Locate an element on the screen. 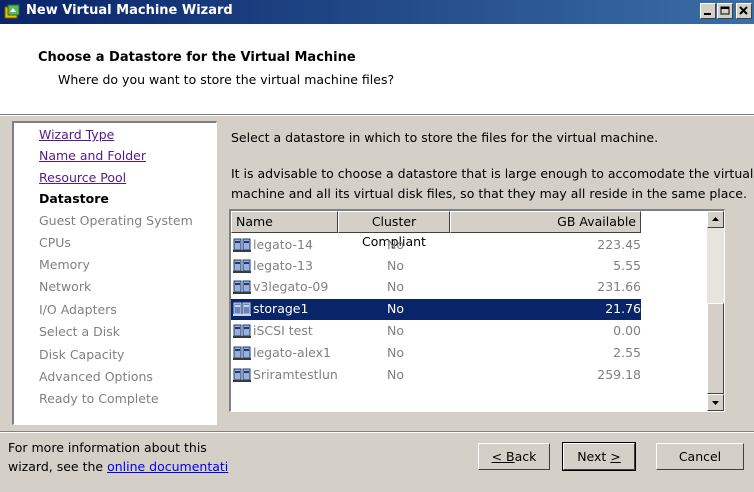 The height and width of the screenshot is (492, 754). step-cpus: CPUs is located at coordinates (55, 242).